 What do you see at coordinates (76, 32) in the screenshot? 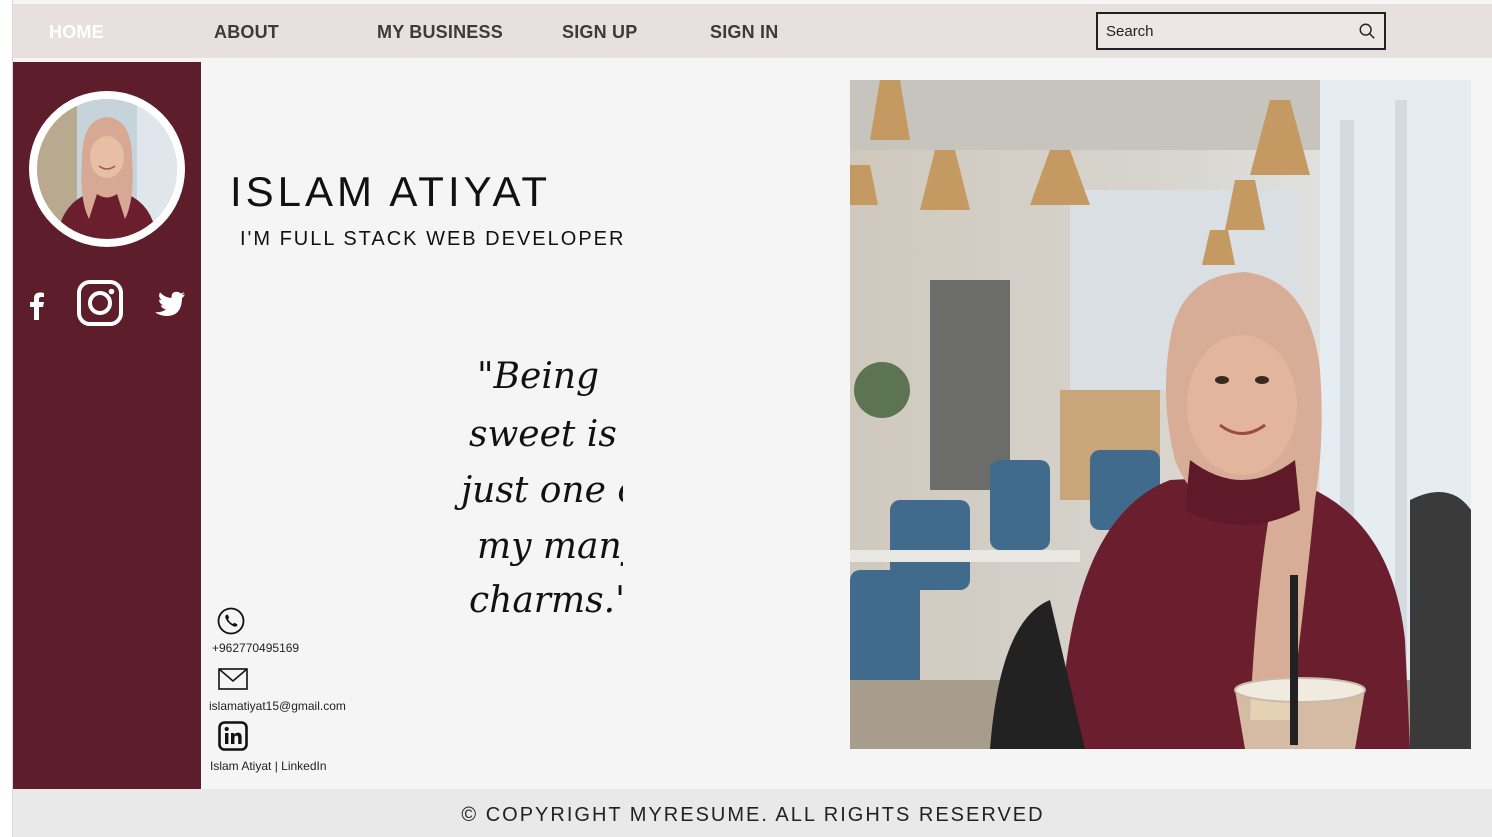
I see `nav-home: HOME` at bounding box center [76, 32].